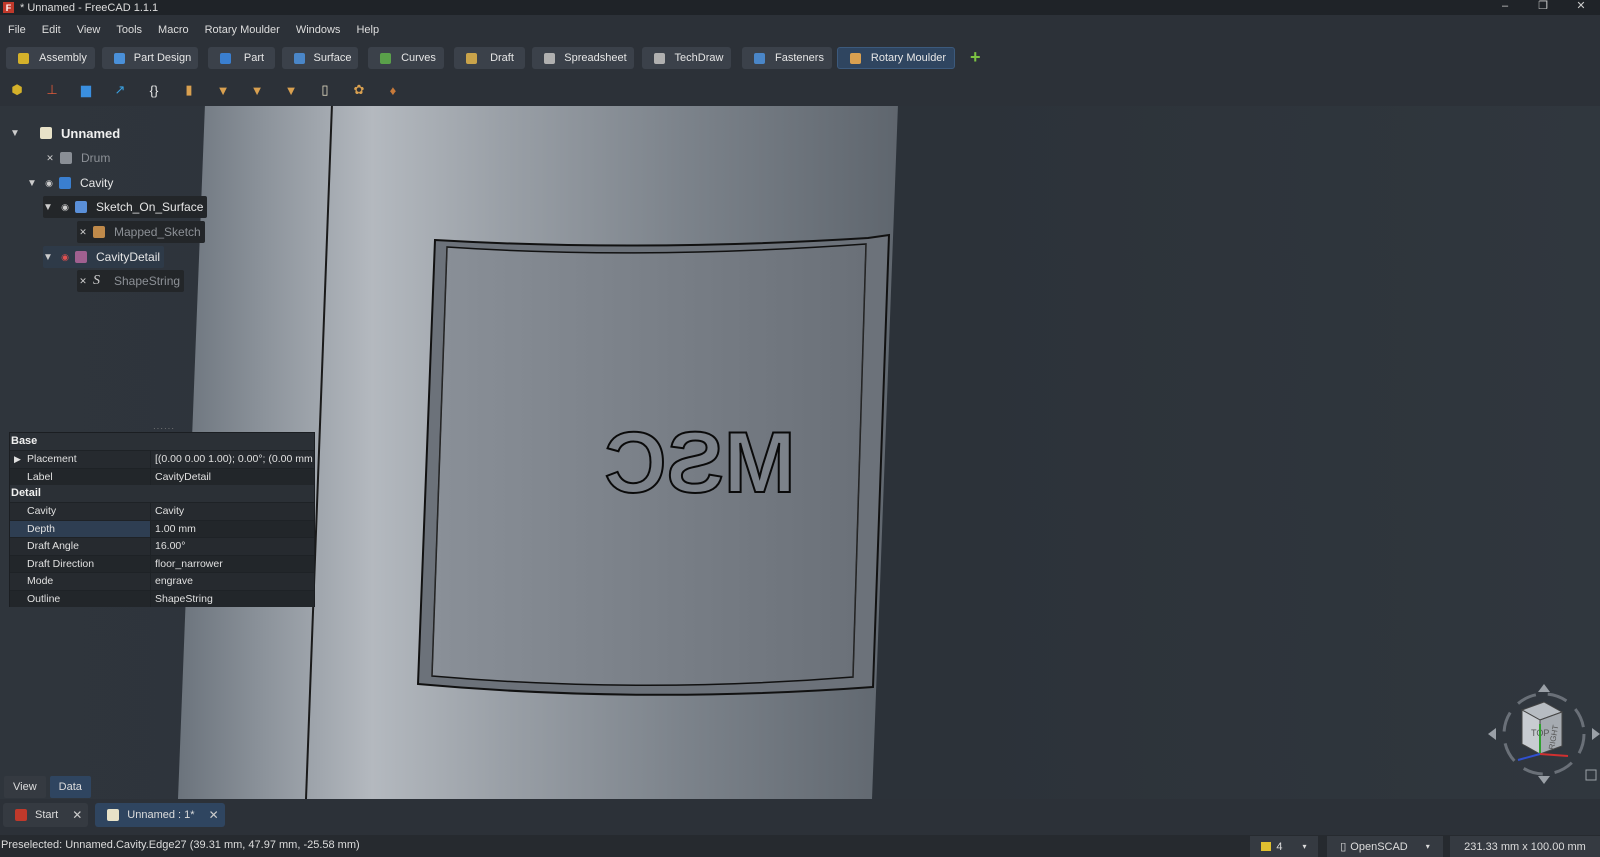  What do you see at coordinates (79, 158) in the screenshot?
I see `tree-item-drum: ✕ Drum` at bounding box center [79, 158].